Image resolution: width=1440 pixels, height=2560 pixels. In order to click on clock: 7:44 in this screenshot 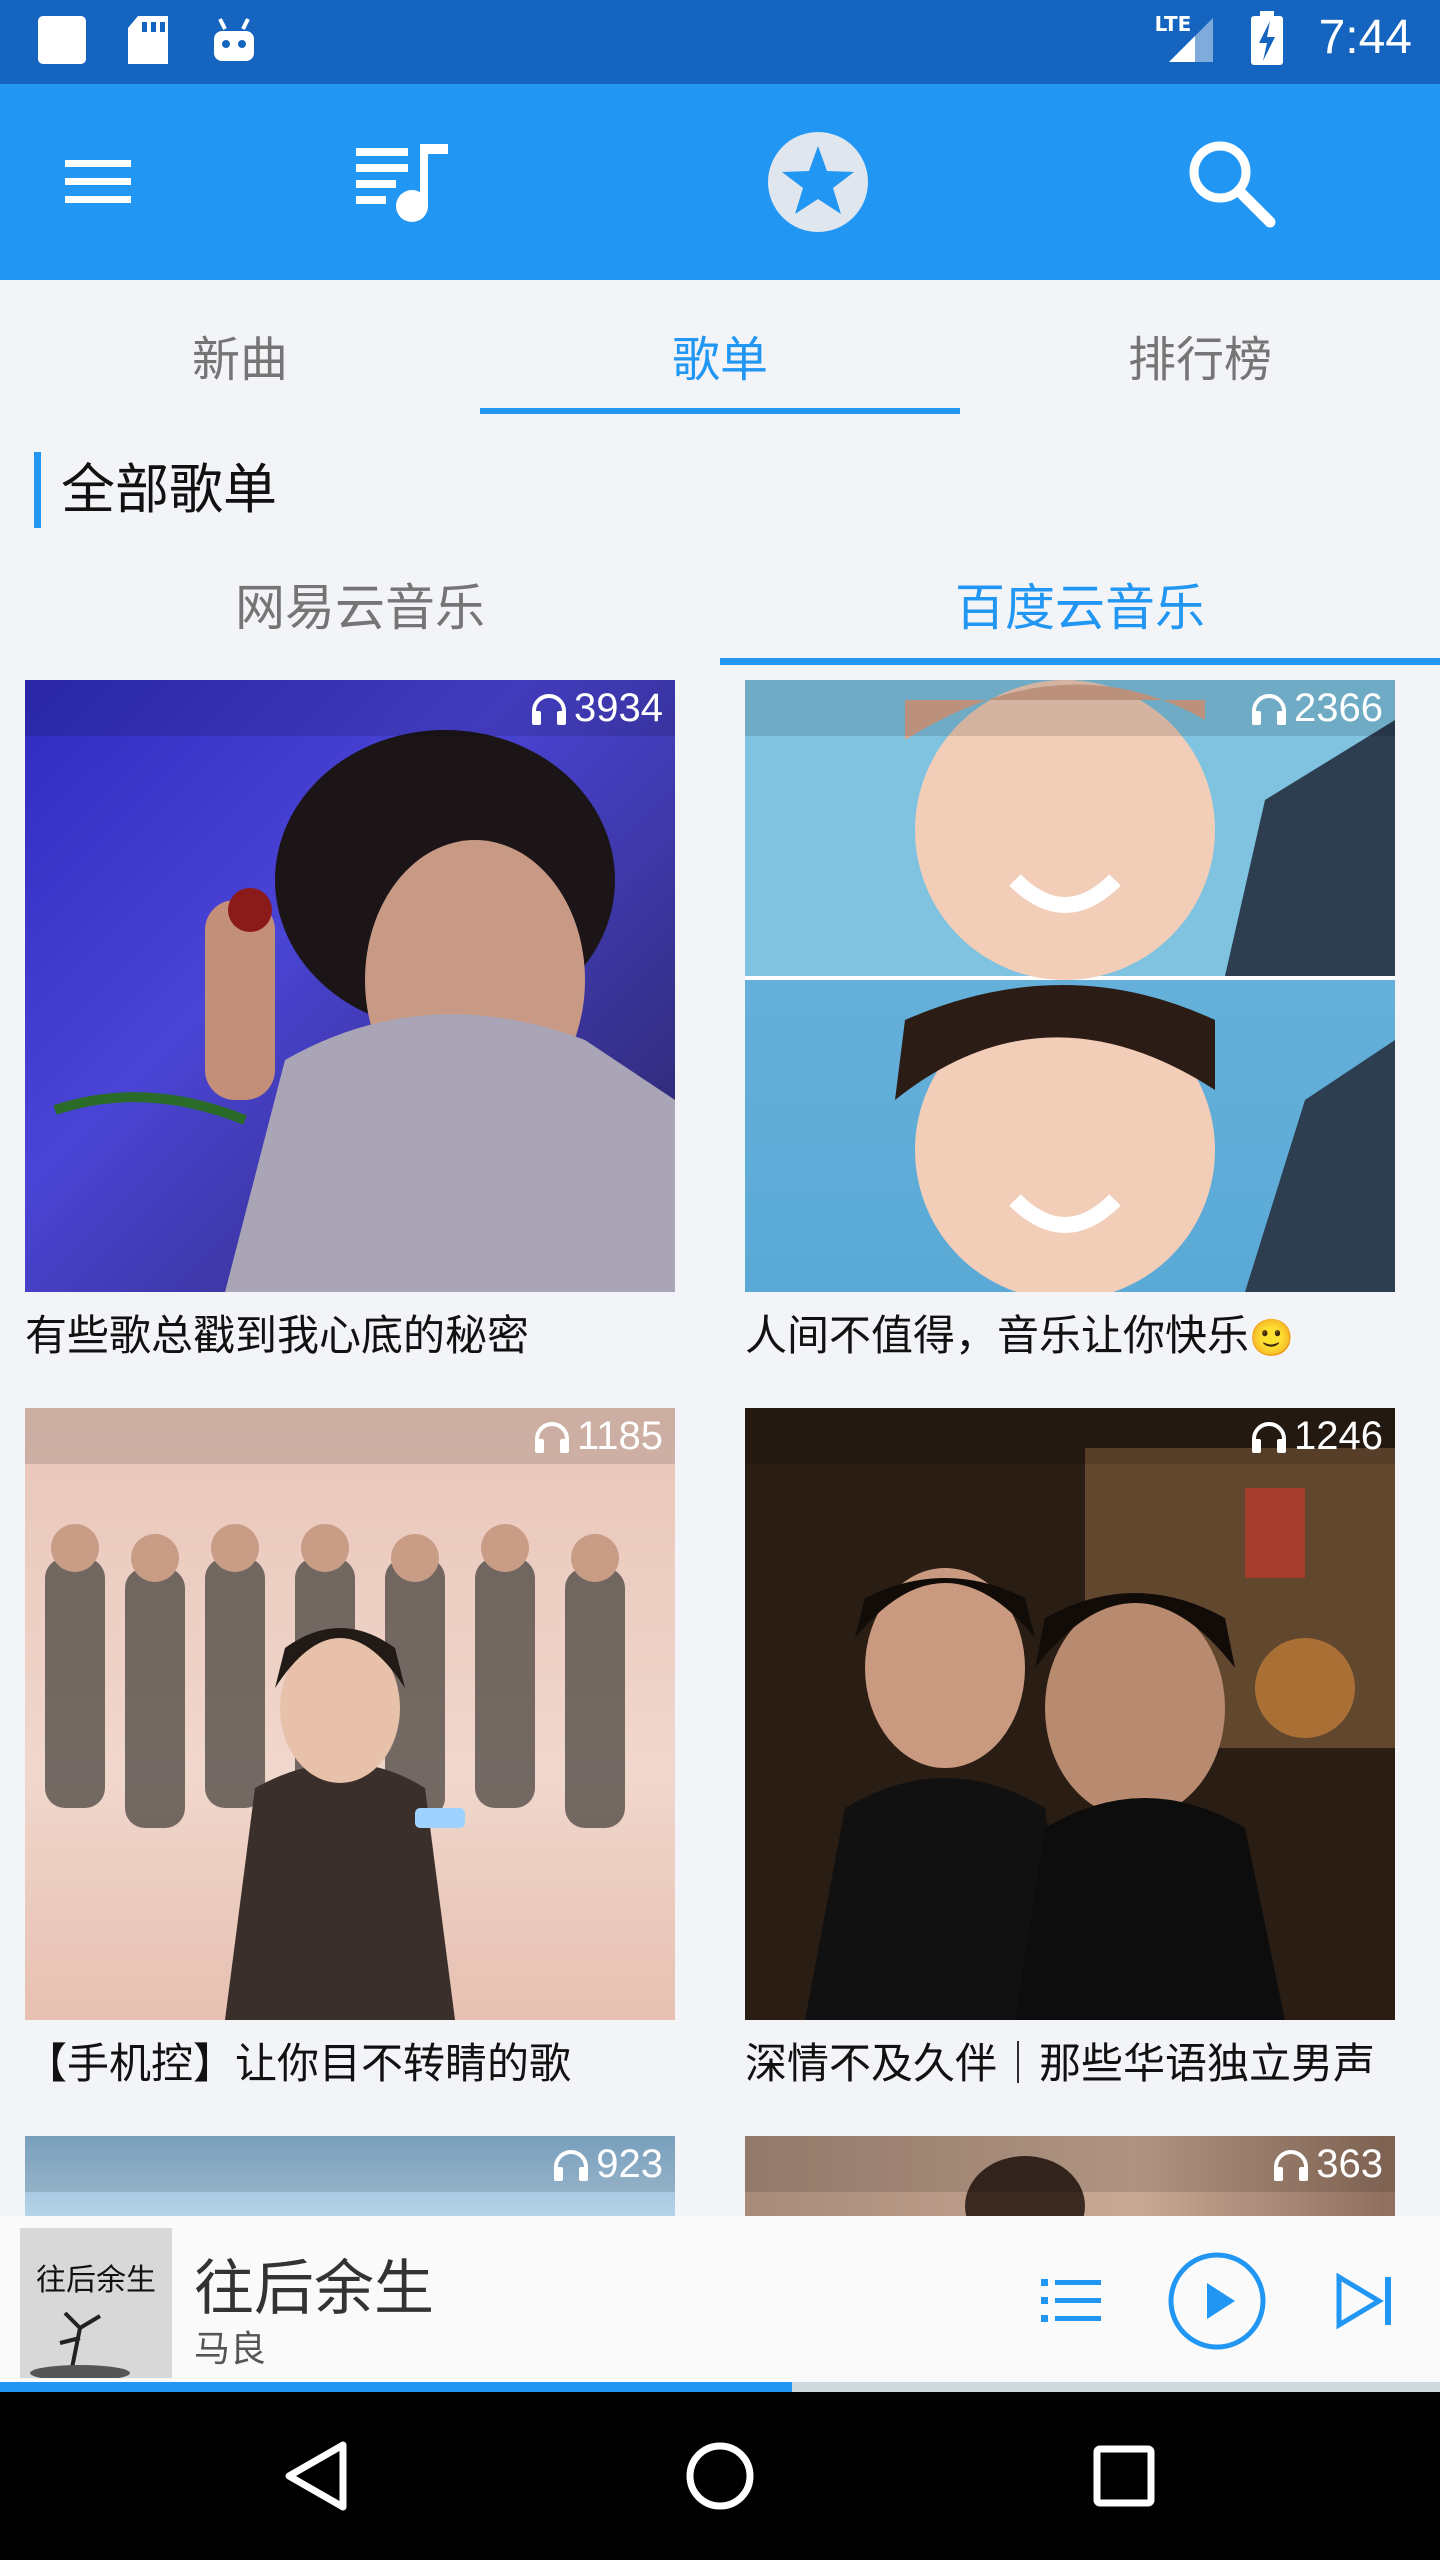, I will do `click(1365, 37)`.